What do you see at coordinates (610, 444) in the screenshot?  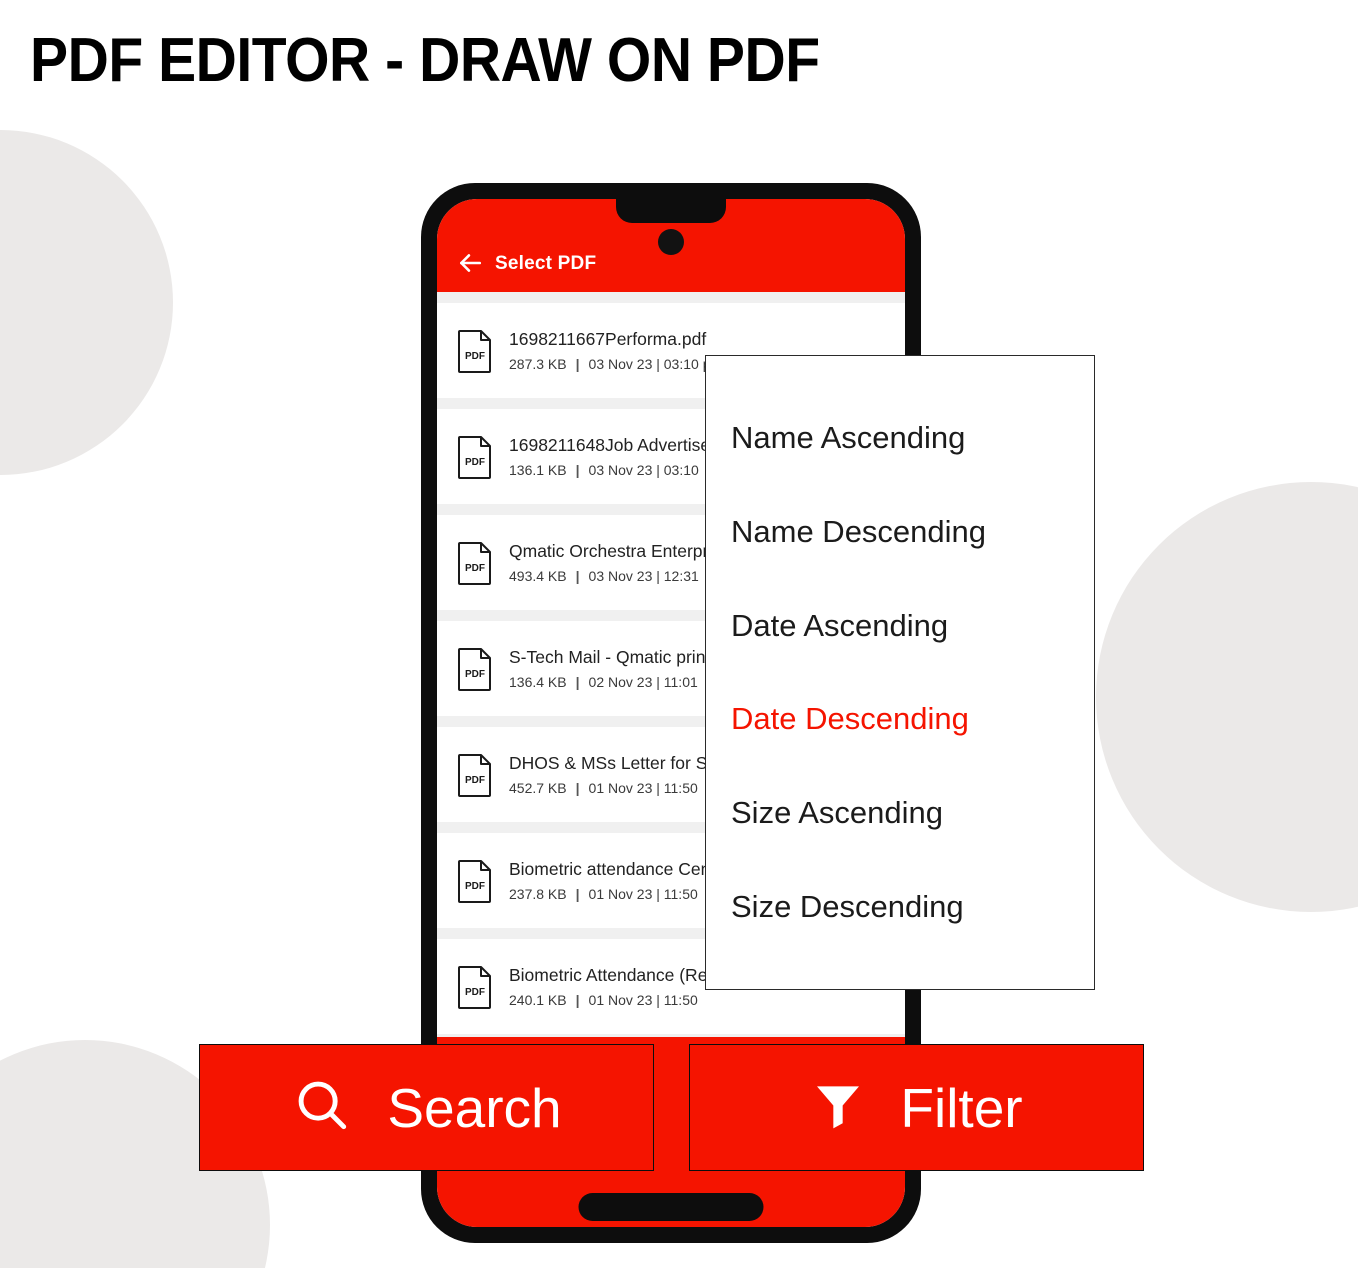 I see `file-name: 1698211648Job Advertise` at bounding box center [610, 444].